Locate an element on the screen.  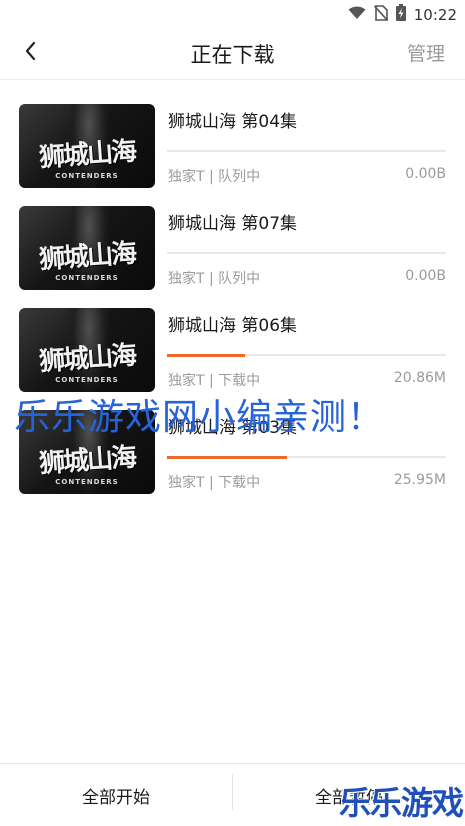
corner-logo: 乐乐游戏 is located at coordinates (401, 803).